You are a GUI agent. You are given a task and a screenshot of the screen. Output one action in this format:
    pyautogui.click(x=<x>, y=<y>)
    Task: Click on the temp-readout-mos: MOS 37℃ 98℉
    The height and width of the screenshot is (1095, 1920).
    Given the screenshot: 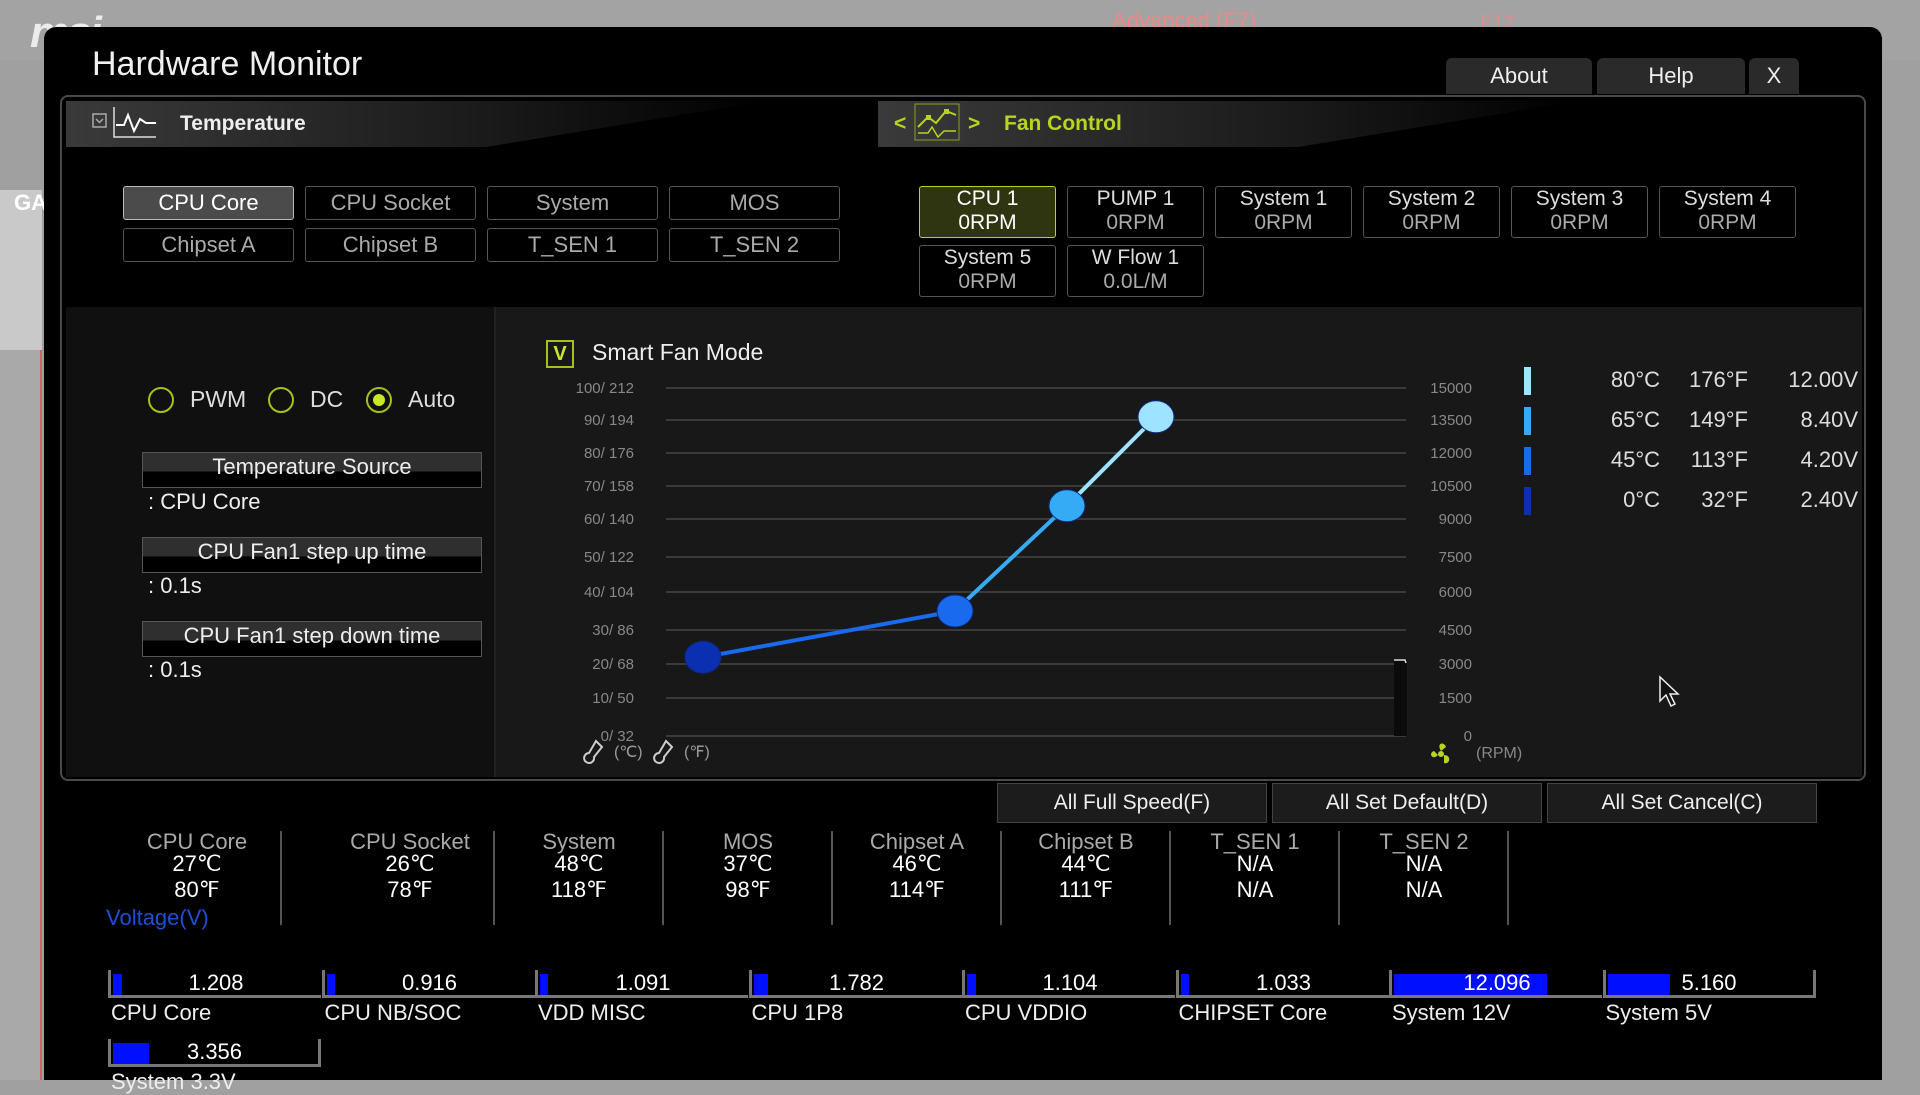 What is the action you would take?
    pyautogui.click(x=749, y=878)
    